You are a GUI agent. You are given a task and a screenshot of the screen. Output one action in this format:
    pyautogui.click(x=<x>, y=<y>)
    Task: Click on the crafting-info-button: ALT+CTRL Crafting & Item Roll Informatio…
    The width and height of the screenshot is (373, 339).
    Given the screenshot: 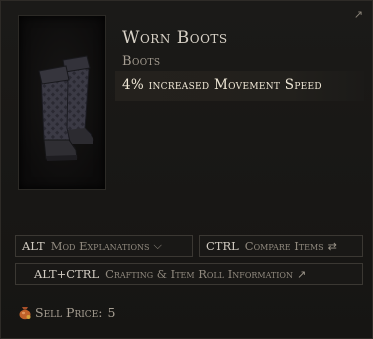 What is the action you would take?
    pyautogui.click(x=189, y=274)
    